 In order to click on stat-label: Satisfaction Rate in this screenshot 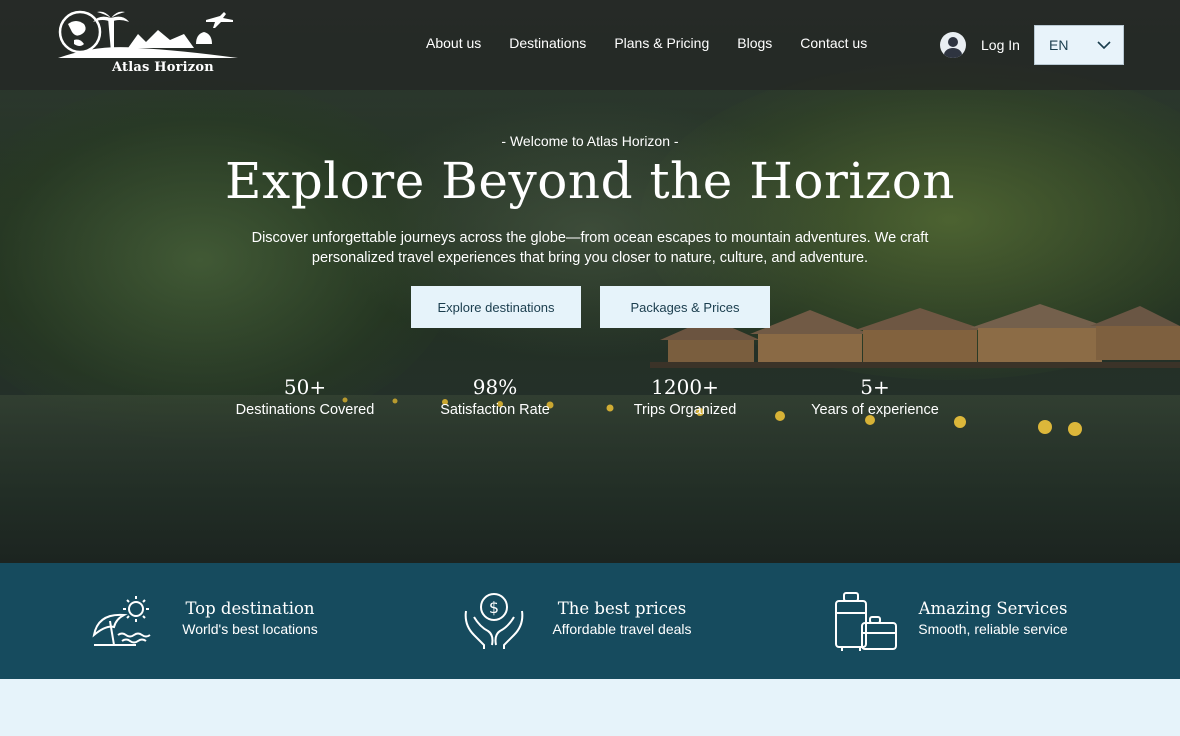, I will do `click(495, 410)`.